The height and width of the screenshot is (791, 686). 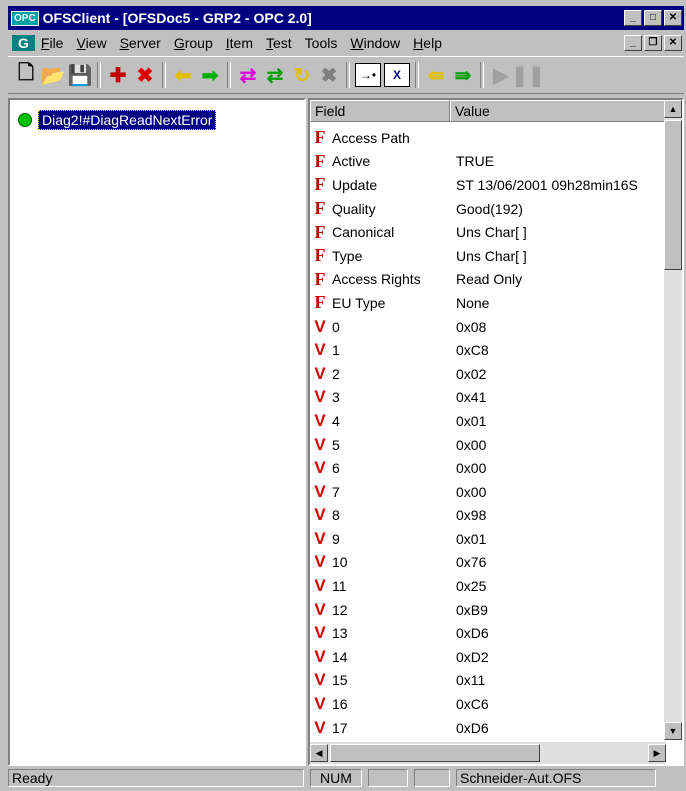 I want to click on row-value: ST 13/06/2001 09h28min16S, so click(x=547, y=184).